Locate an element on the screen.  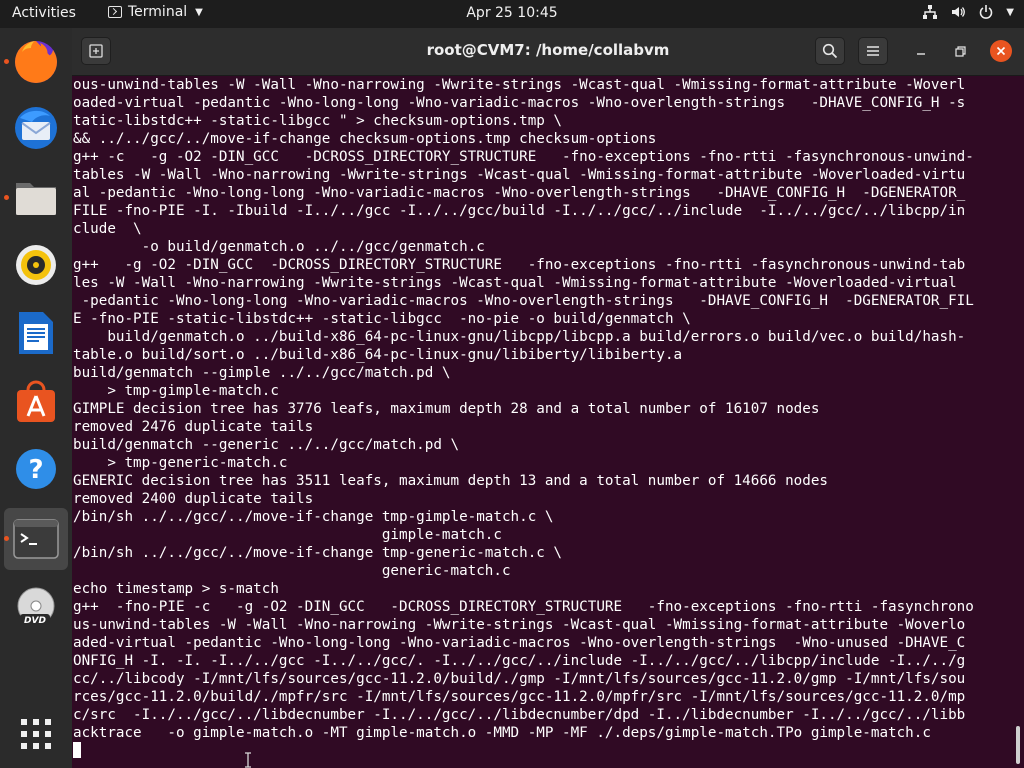
close-icon is located at coordinates (1001, 51).